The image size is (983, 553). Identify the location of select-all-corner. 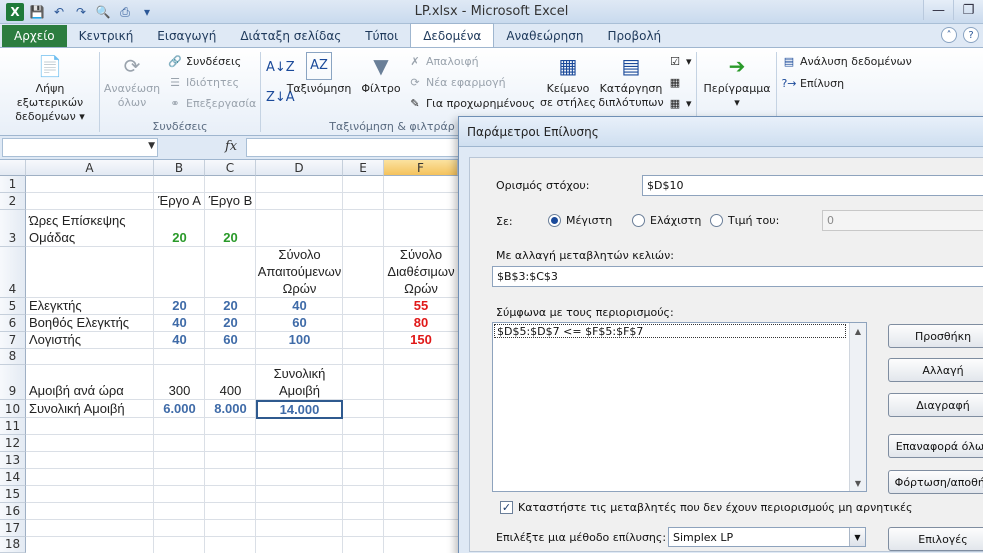
(13, 168).